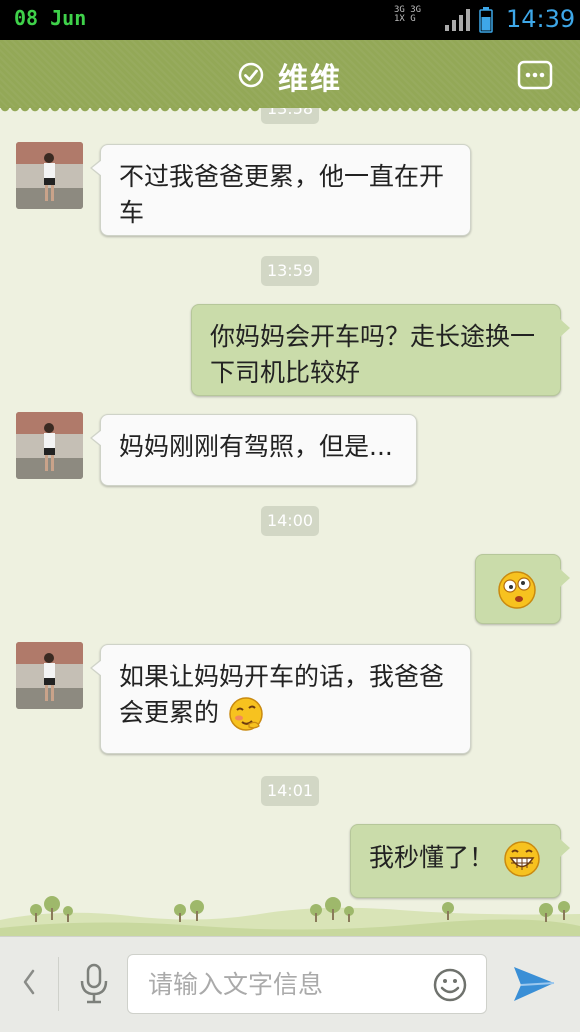  I want to click on outgoing-message, so click(522, 589).